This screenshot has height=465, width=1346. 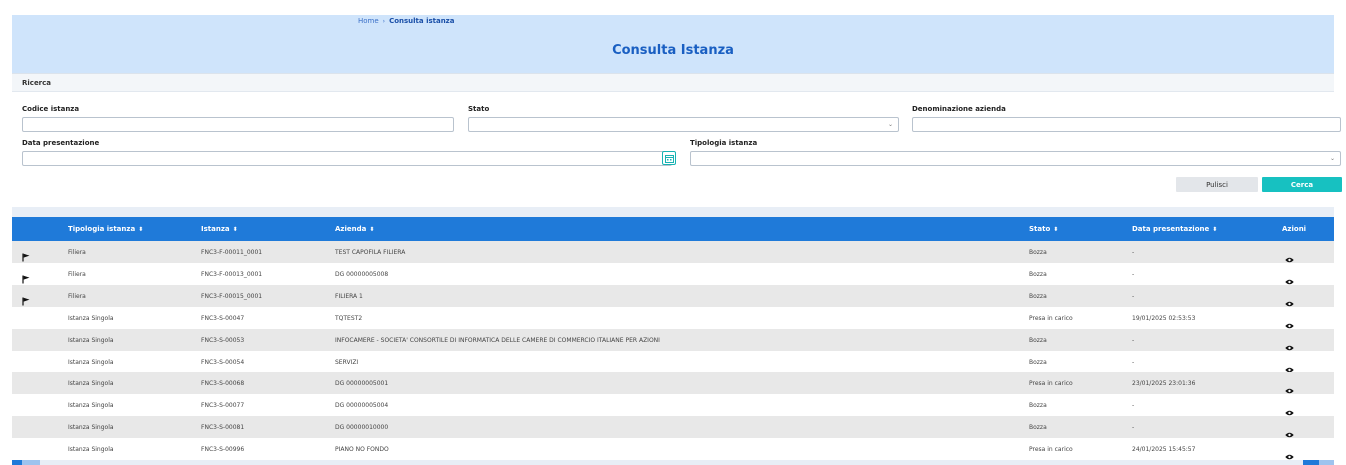 I want to click on horizontal-scrollbar-right, so click(x=1318, y=462).